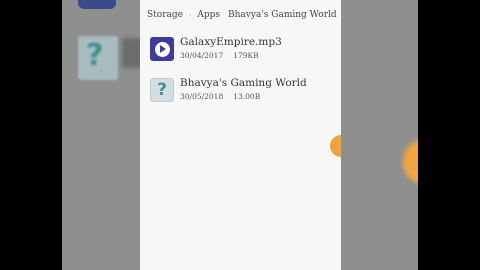 This screenshot has width=480, height=270. What do you see at coordinates (208, 15) in the screenshot?
I see `breadcrumb-apps: Apps` at bounding box center [208, 15].